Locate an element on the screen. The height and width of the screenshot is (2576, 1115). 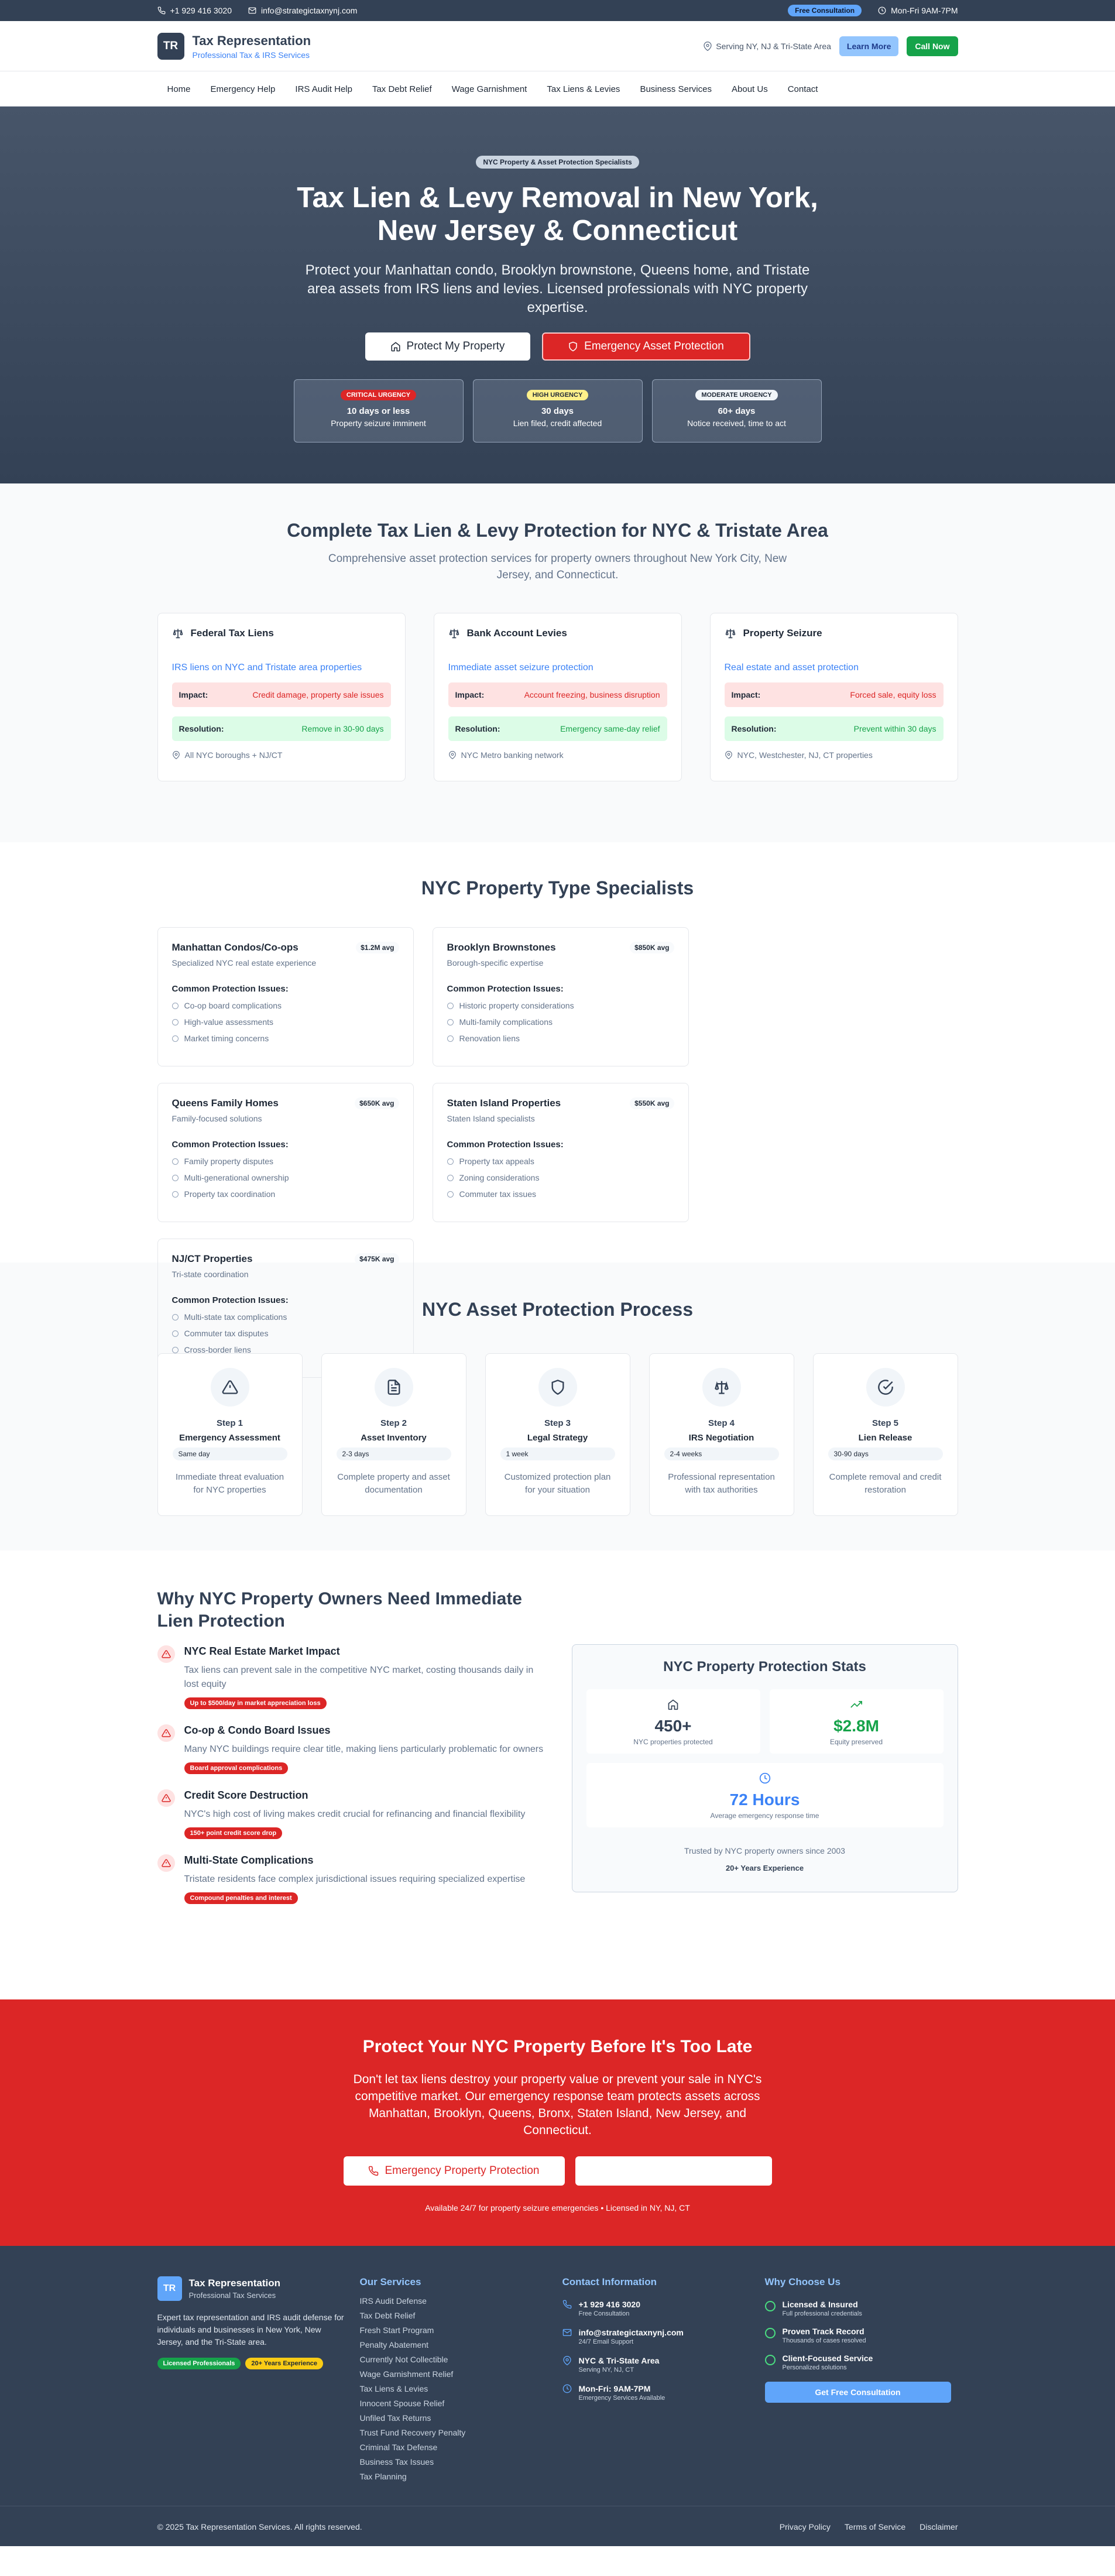
map-pin-icon is located at coordinates (707, 47).